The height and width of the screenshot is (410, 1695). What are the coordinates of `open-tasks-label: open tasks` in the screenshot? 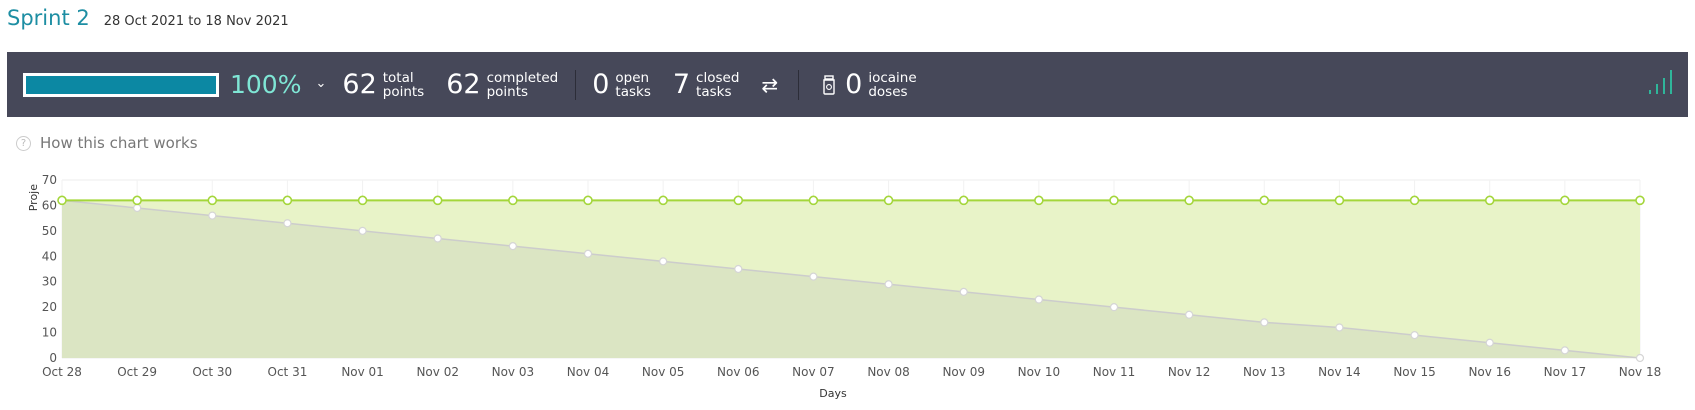 It's located at (632, 85).